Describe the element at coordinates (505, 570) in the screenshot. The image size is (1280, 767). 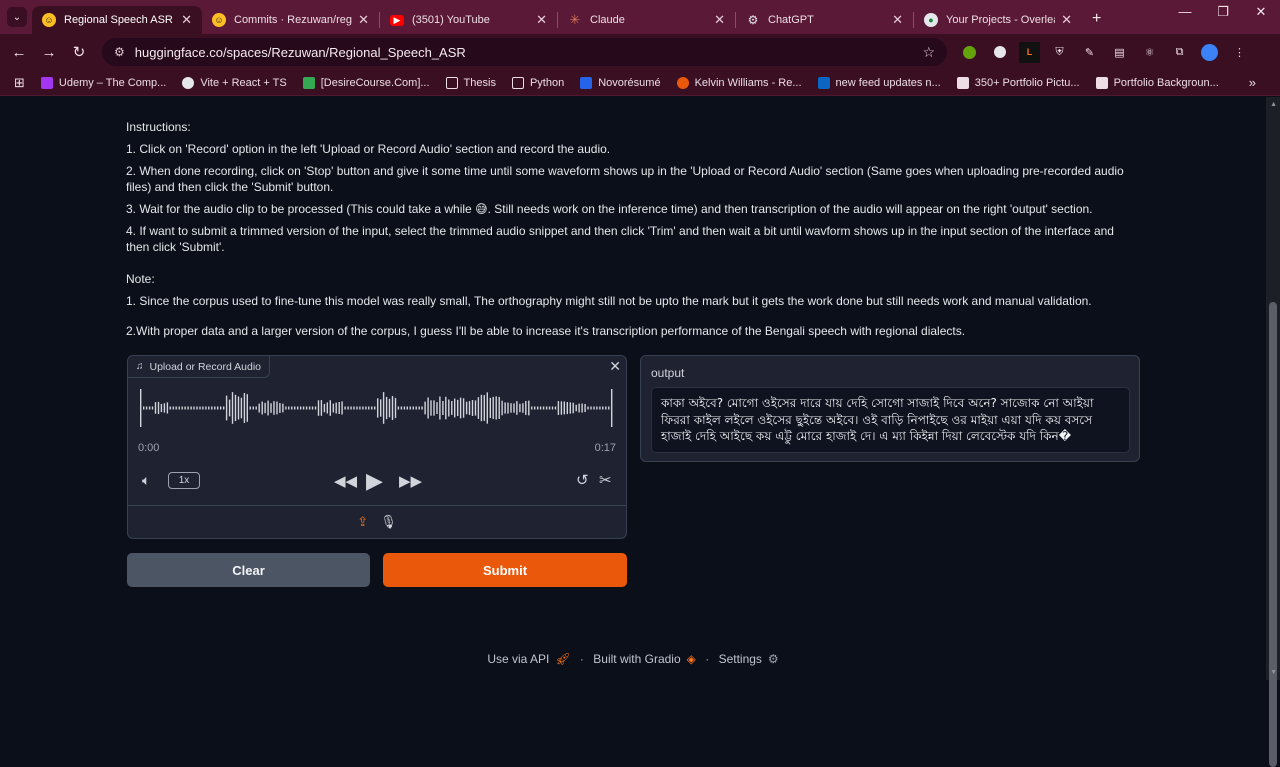
I see `submit-button: Submit` at that location.